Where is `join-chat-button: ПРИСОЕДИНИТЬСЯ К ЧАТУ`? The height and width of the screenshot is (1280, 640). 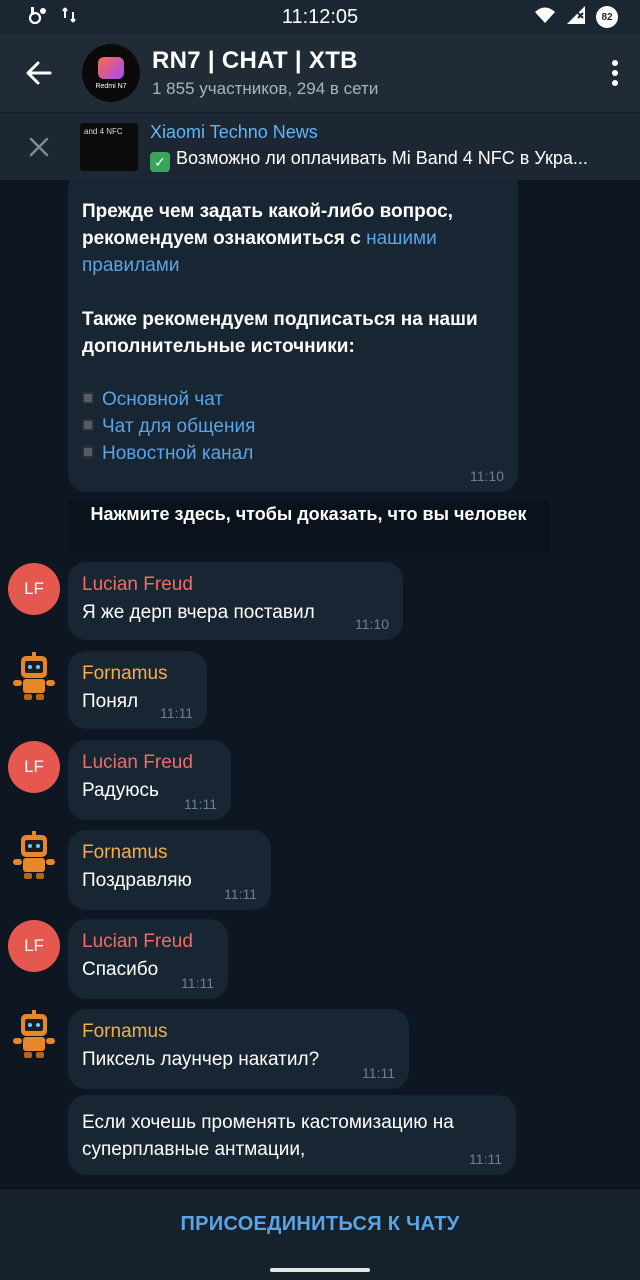 join-chat-button: ПРИСОЕДИНИТЬСЯ К ЧАТУ is located at coordinates (320, 1224).